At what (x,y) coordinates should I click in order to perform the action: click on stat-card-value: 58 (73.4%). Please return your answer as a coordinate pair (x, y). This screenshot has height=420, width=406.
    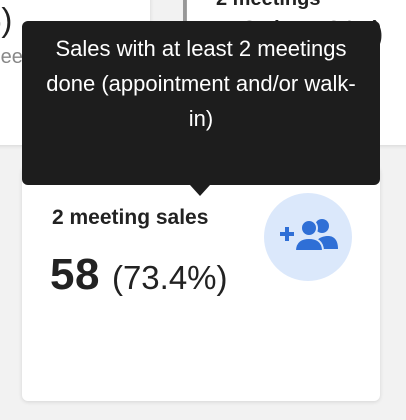
    Looking at the image, I should click on (139, 275).